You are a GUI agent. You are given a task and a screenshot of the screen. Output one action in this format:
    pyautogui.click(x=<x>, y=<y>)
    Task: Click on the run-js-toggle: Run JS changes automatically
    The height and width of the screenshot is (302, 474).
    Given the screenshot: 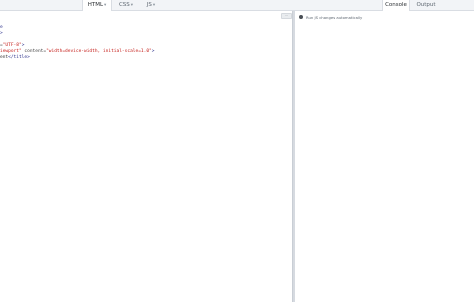 What is the action you would take?
    pyautogui.click(x=330, y=17)
    